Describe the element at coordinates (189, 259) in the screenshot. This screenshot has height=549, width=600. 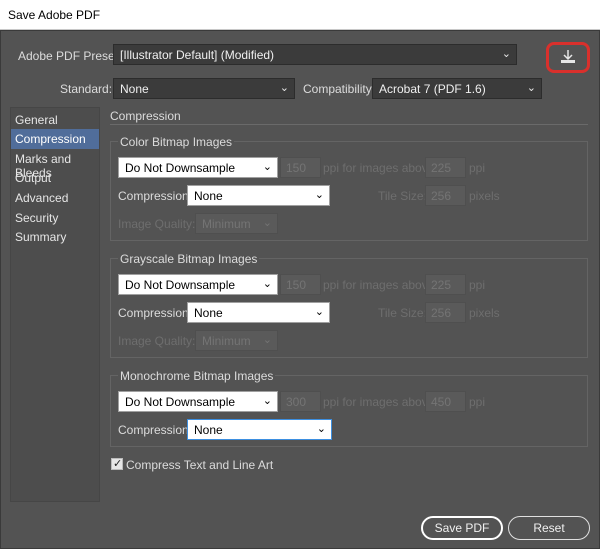
I see `grayscale-group-title: Grayscale Bitmap Images` at that location.